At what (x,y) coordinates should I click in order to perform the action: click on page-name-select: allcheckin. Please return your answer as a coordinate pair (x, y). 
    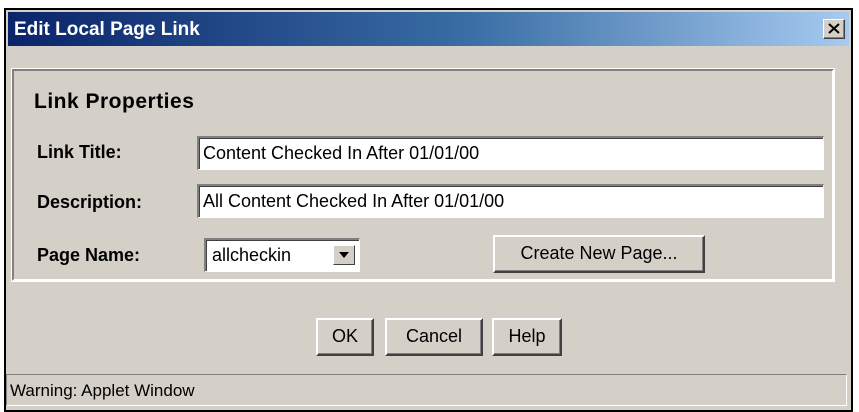
    Looking at the image, I should click on (282, 255).